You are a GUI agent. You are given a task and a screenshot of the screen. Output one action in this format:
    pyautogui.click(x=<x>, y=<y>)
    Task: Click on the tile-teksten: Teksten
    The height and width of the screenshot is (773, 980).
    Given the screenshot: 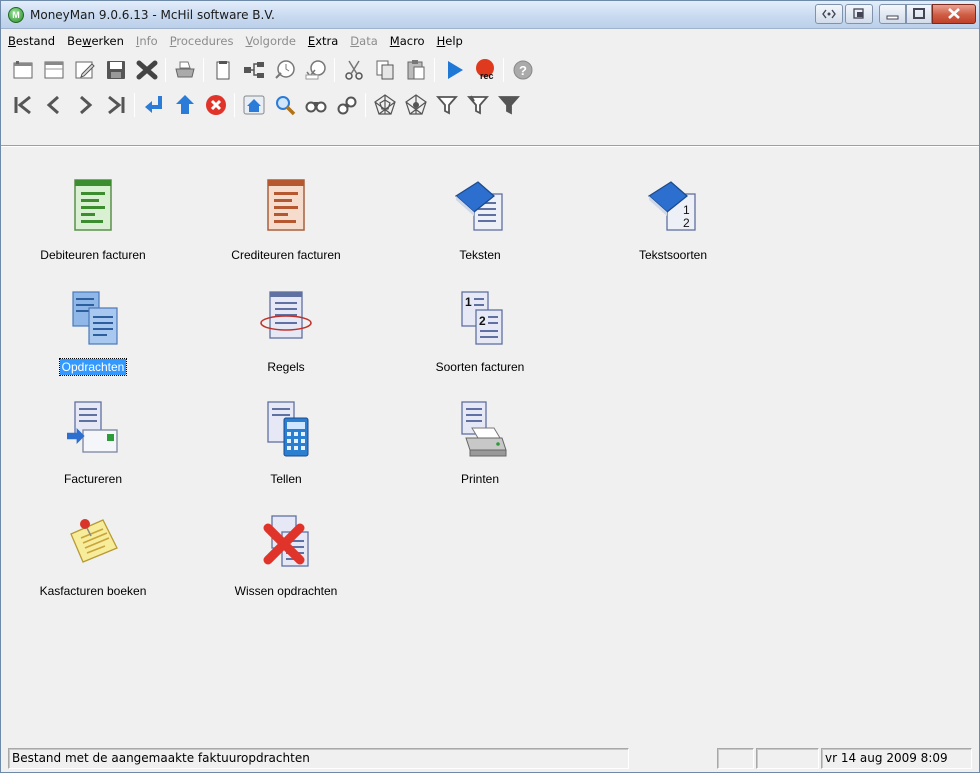 What is the action you would take?
    pyautogui.click(x=480, y=218)
    